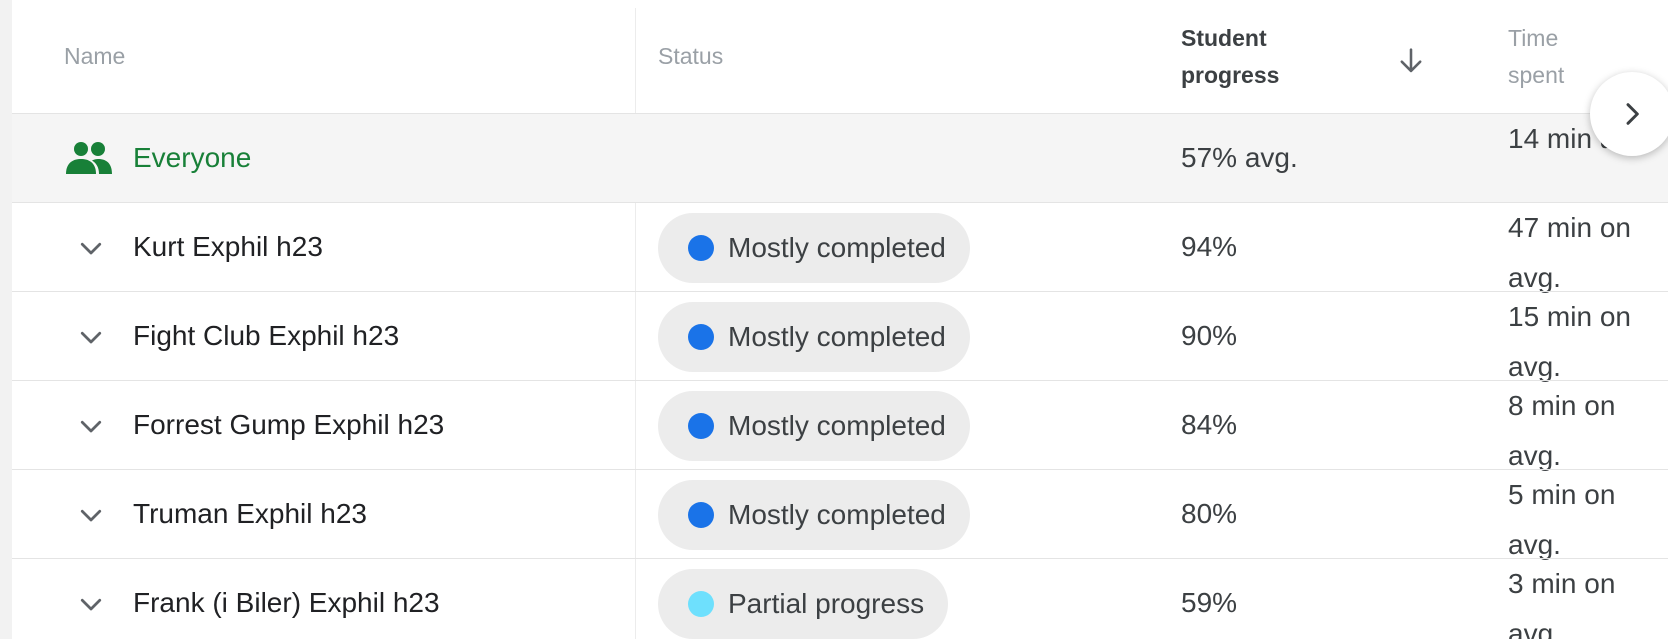  Describe the element at coordinates (1209, 602) in the screenshot. I see `student-progress: 59%` at that location.